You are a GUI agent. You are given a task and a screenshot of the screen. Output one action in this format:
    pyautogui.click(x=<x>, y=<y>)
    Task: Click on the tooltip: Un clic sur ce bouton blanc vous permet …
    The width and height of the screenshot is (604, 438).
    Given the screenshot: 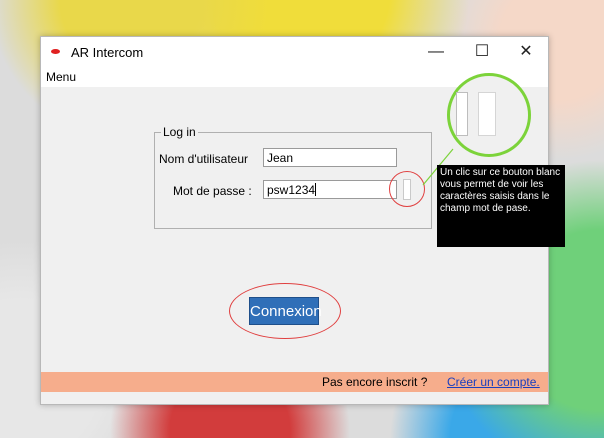 What is the action you would take?
    pyautogui.click(x=501, y=206)
    